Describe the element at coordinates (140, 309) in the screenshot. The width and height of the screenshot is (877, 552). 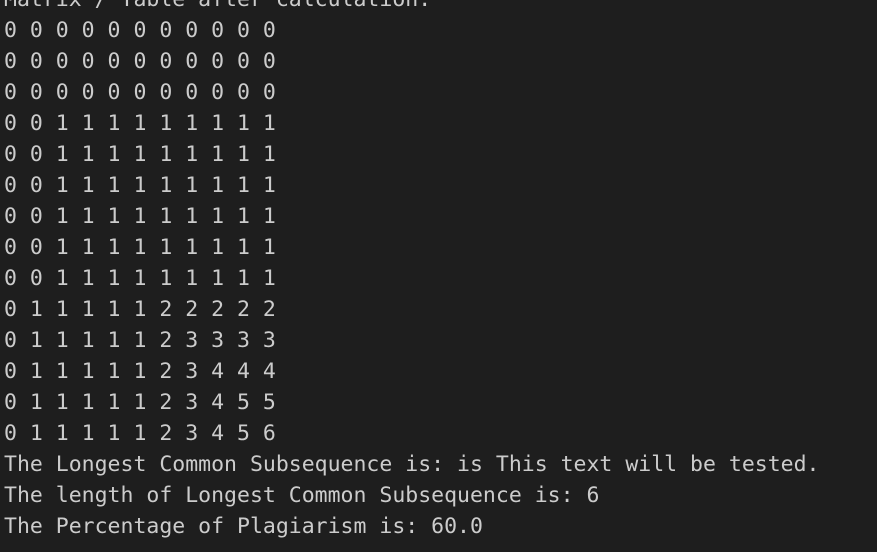
I see `matrix-row: 0 1 1 1 1 1 2 2 2 2 2` at that location.